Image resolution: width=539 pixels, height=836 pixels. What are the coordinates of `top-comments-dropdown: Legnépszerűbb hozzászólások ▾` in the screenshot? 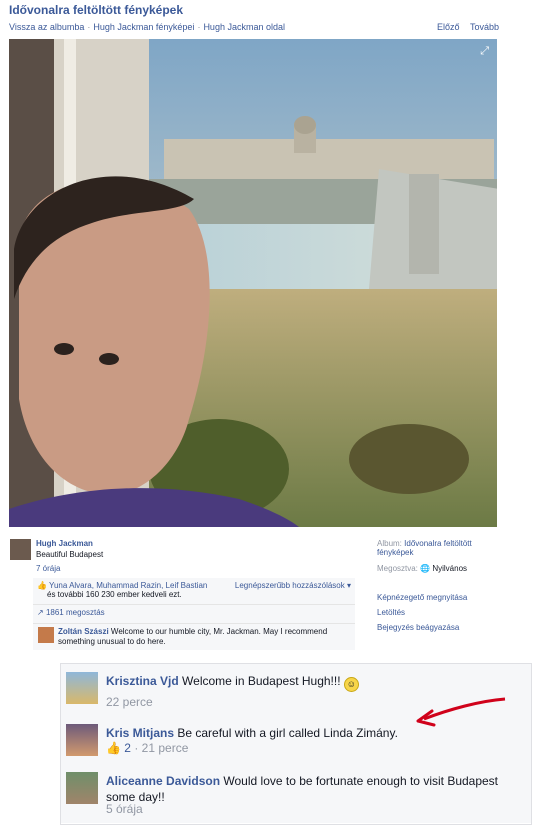 It's located at (293, 585).